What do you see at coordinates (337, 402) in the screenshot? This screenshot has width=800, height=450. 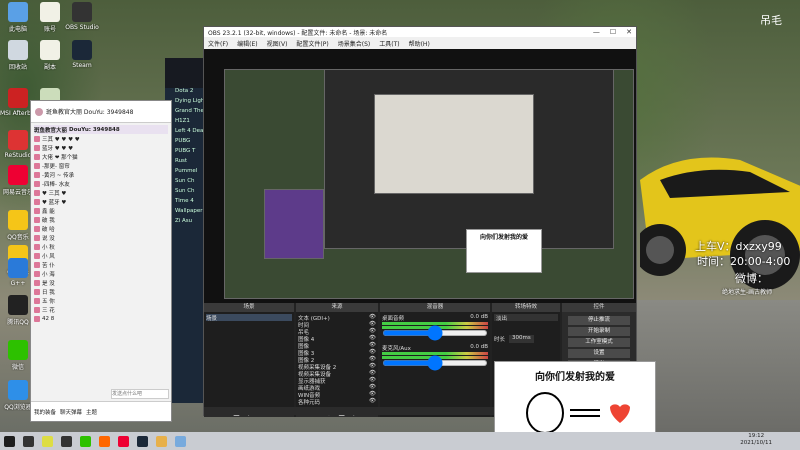 I see `source-item: 各种元码 👁` at bounding box center [337, 402].